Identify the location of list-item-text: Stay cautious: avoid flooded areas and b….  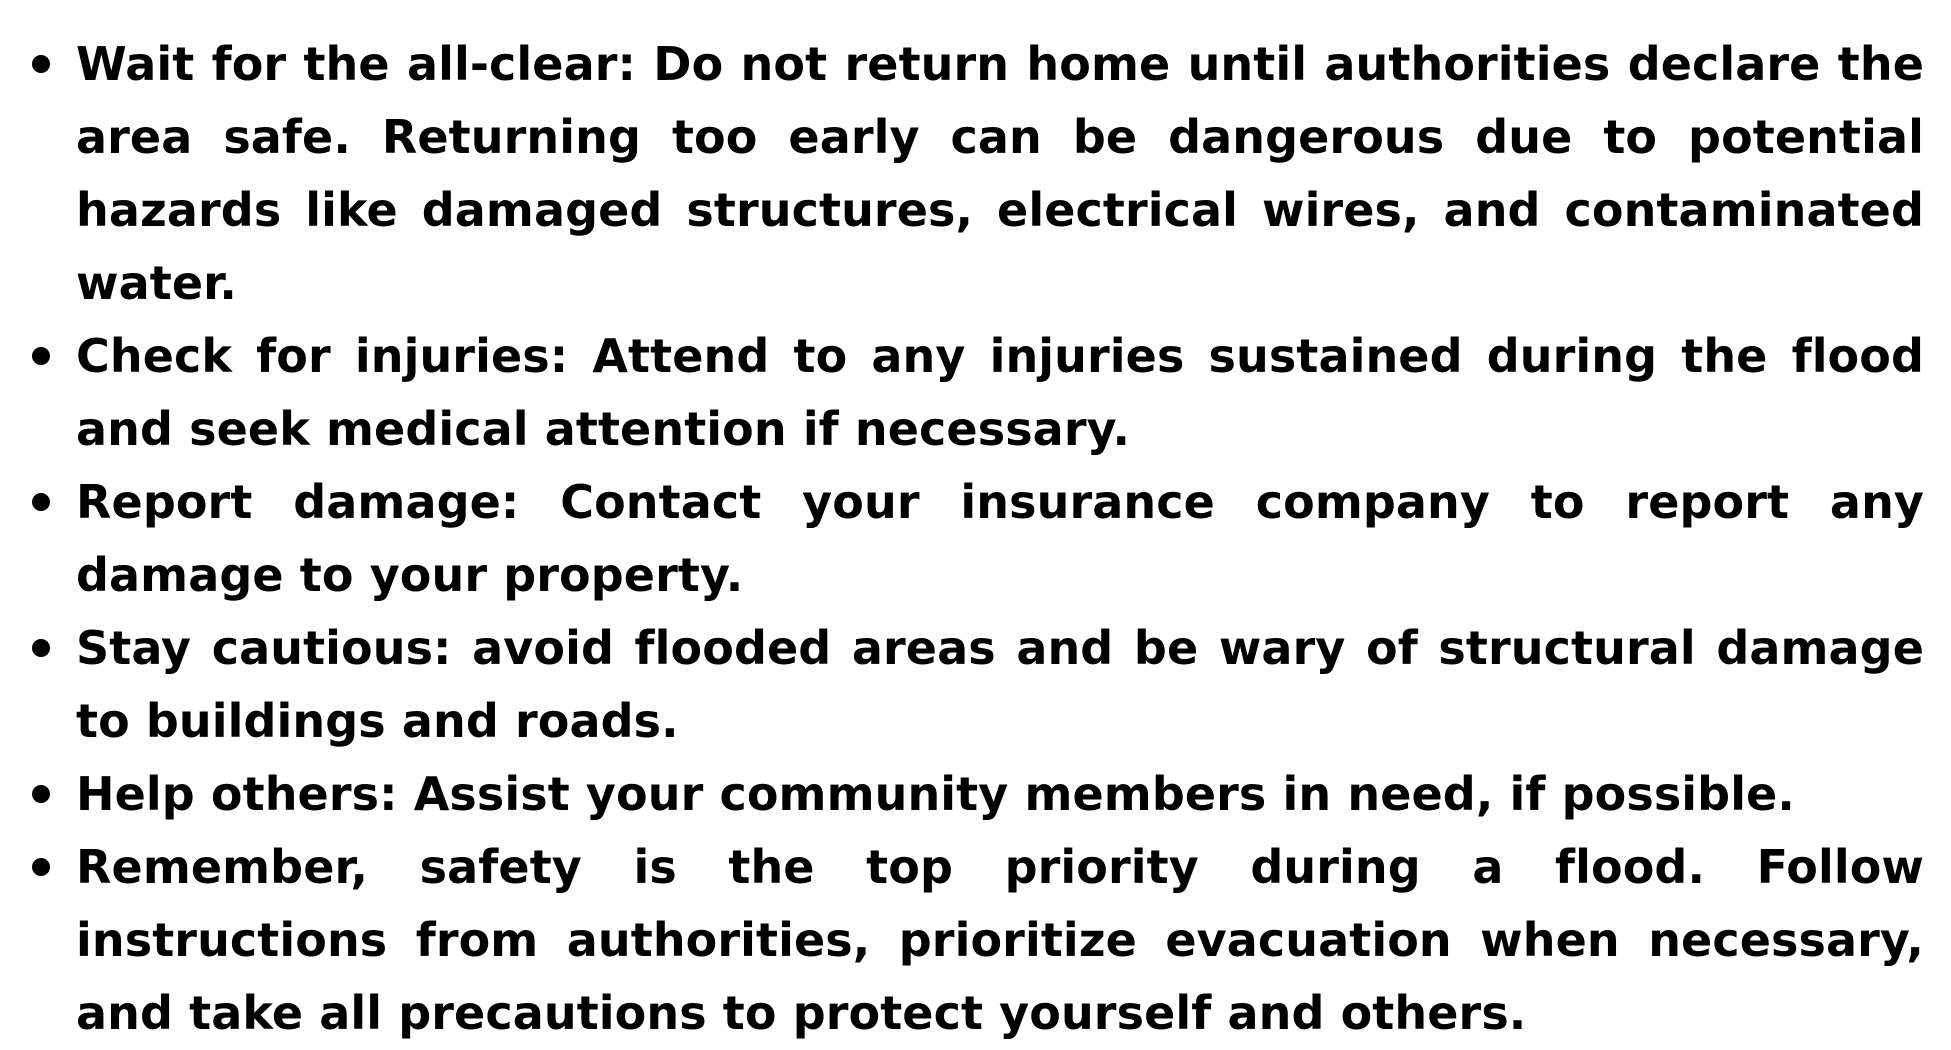
(1000, 684).